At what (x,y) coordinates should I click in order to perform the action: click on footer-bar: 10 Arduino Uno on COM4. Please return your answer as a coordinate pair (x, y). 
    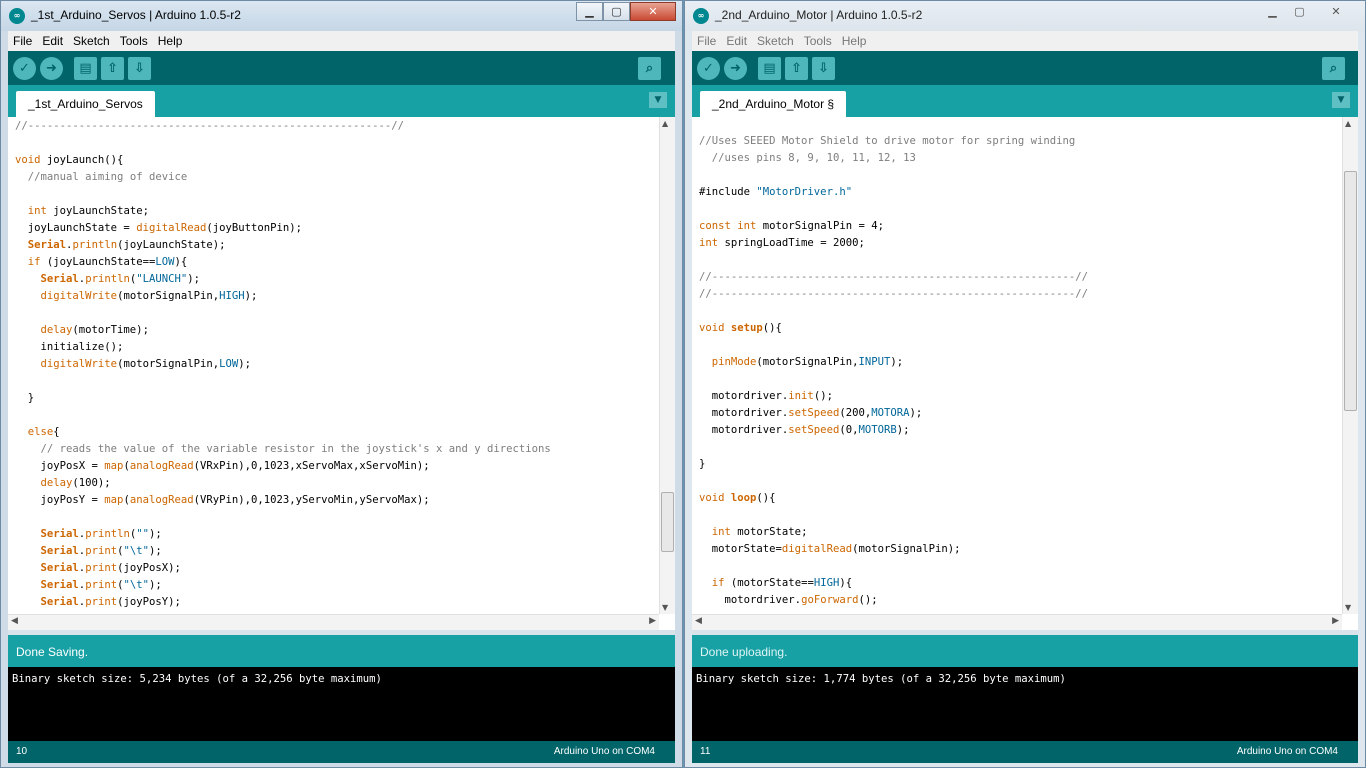
    Looking at the image, I should click on (341, 752).